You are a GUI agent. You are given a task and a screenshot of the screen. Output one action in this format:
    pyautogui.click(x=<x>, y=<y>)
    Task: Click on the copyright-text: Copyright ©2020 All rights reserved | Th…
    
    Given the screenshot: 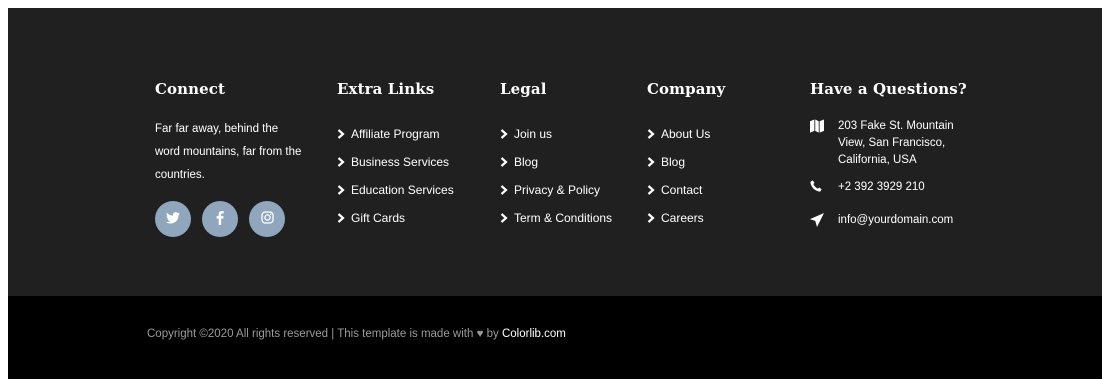 What is the action you would take?
    pyautogui.click(x=356, y=334)
    